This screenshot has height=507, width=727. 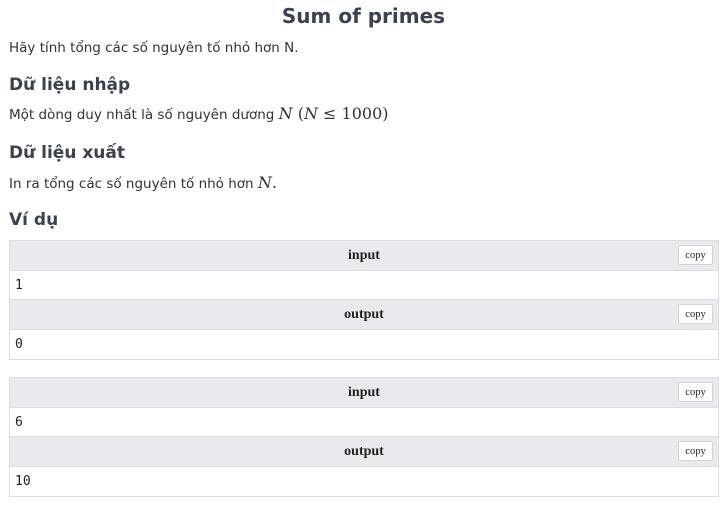 What do you see at coordinates (70, 85) in the screenshot?
I see `input-section-heading: Dữ liệu nhập` at bounding box center [70, 85].